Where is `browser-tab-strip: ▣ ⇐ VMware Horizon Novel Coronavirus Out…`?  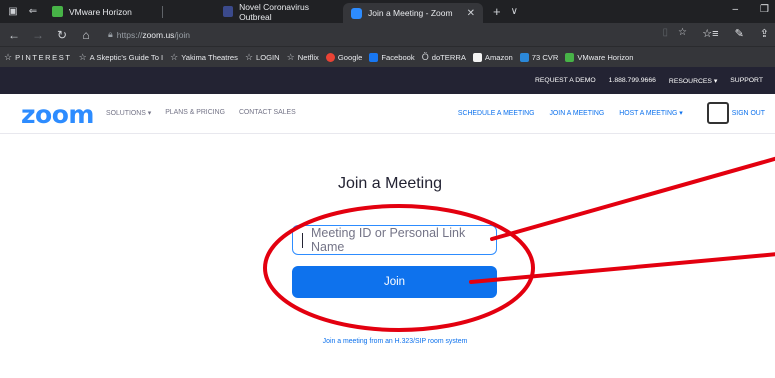 browser-tab-strip: ▣ ⇐ VMware Horizon Novel Coronavirus Out… is located at coordinates (387, 11).